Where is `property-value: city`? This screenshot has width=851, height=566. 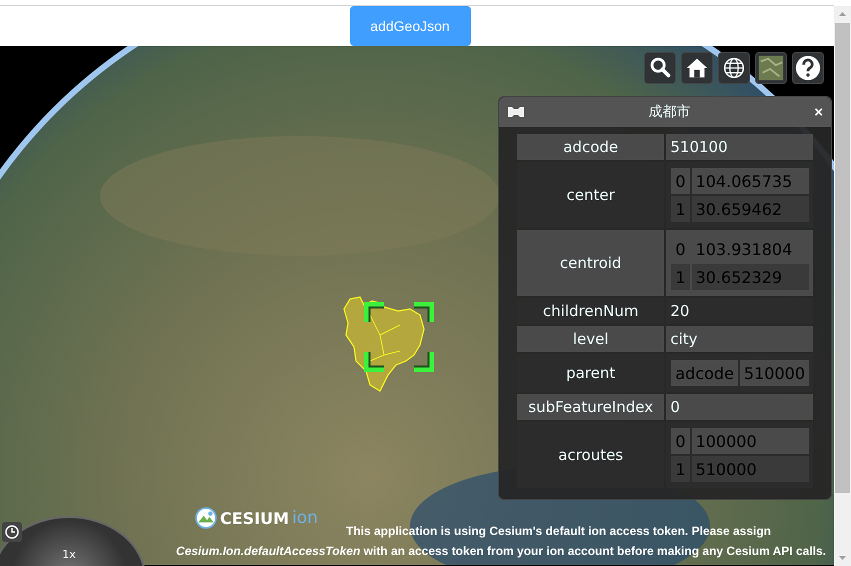
property-value: city is located at coordinates (739, 339).